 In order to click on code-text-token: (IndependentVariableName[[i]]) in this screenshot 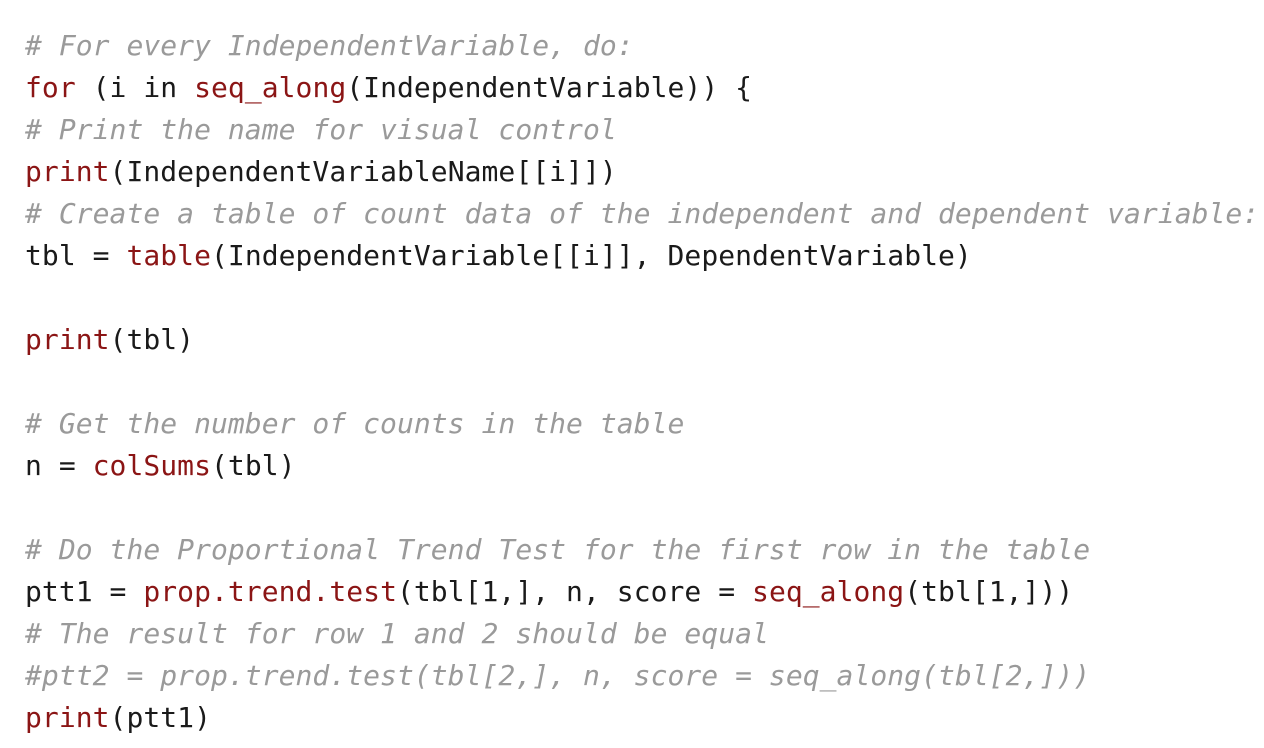, I will do `click(363, 171)`.